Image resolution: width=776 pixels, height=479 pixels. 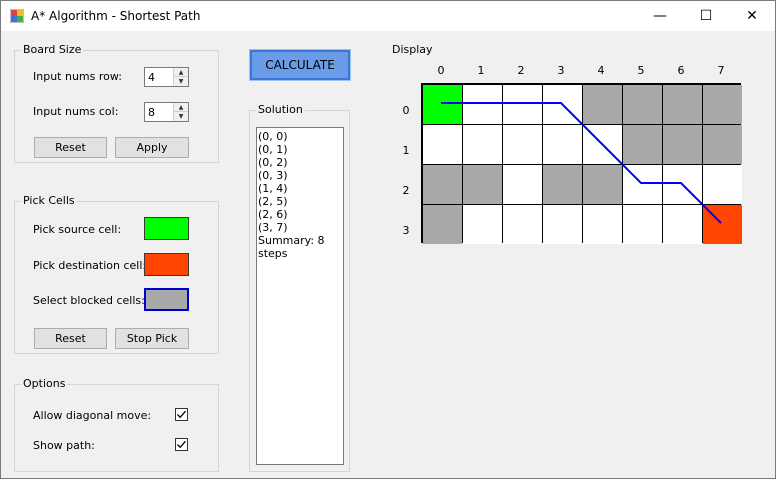 What do you see at coordinates (49, 200) in the screenshot?
I see `pick-cells-legend: Pick Cells` at bounding box center [49, 200].